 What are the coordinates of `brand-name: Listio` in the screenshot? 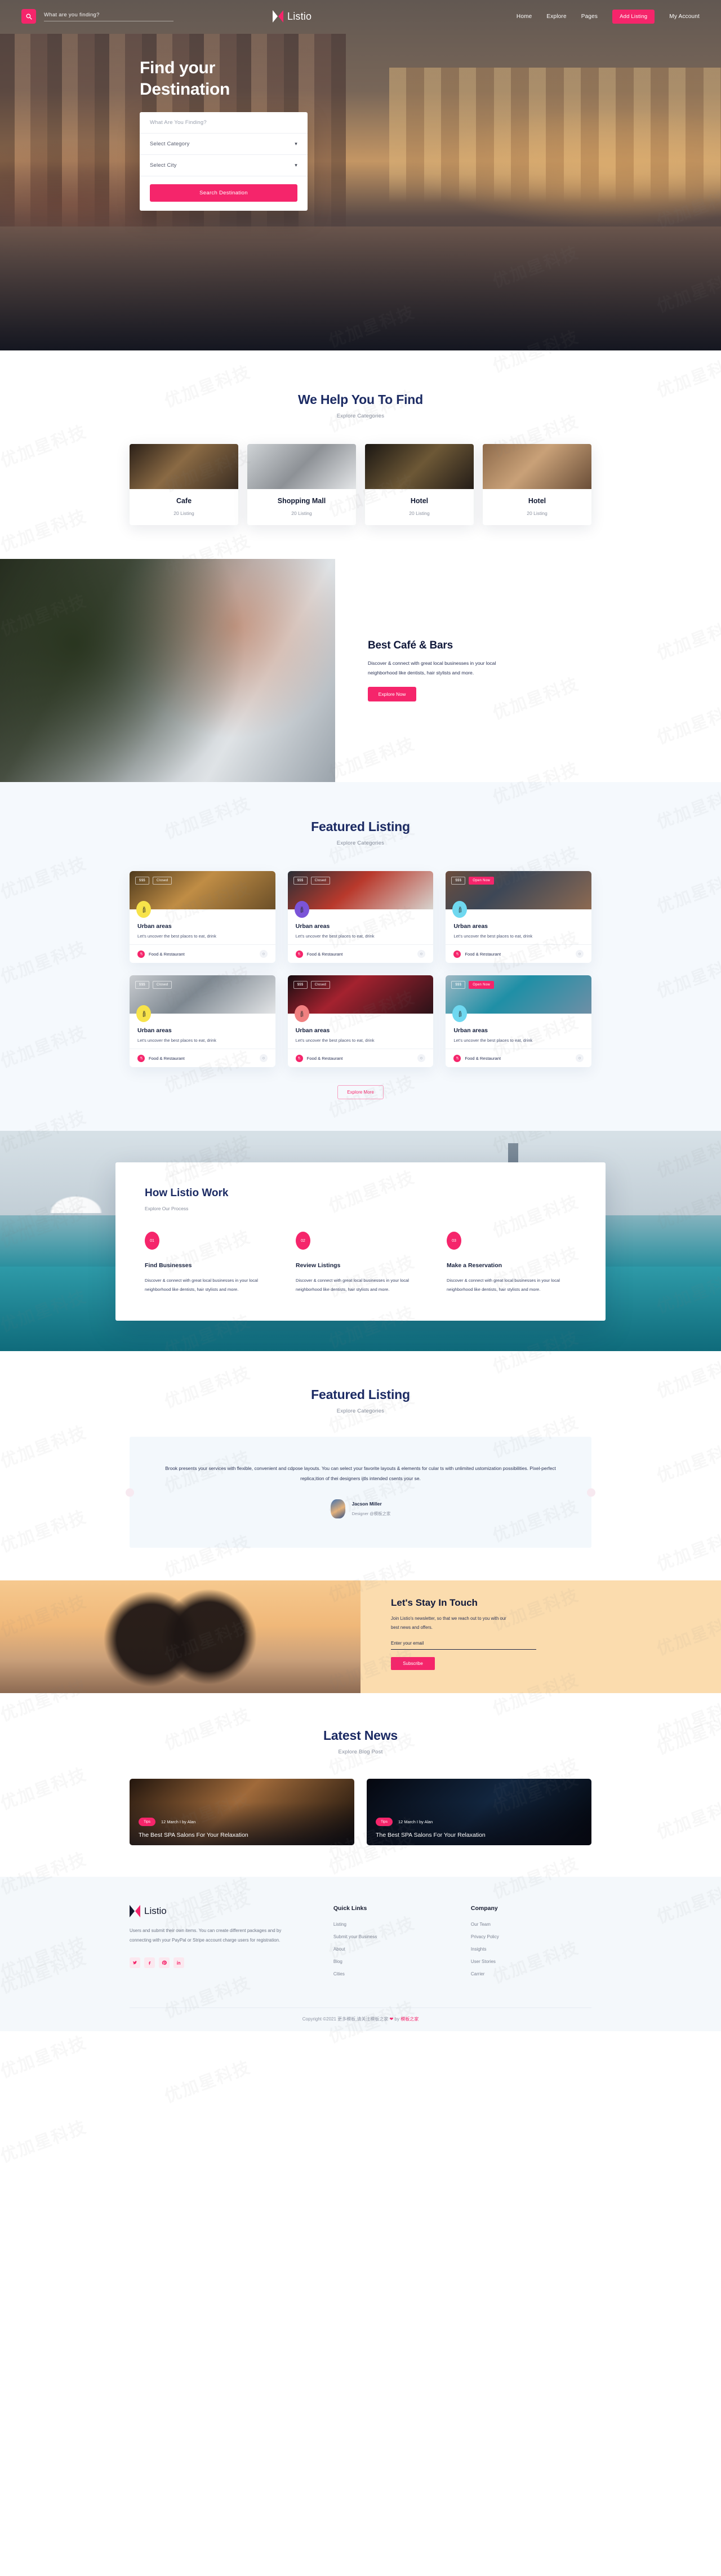 It's located at (299, 16).